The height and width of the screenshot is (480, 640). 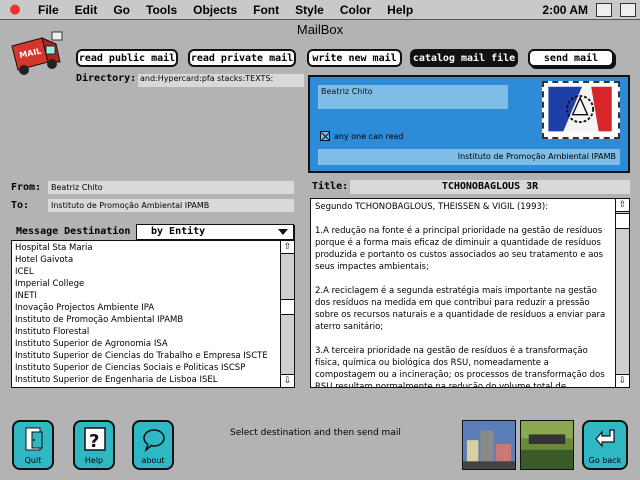 What do you see at coordinates (147, 308) in the screenshot?
I see `list-item: Inovação Projectos Ambiente IPA` at bounding box center [147, 308].